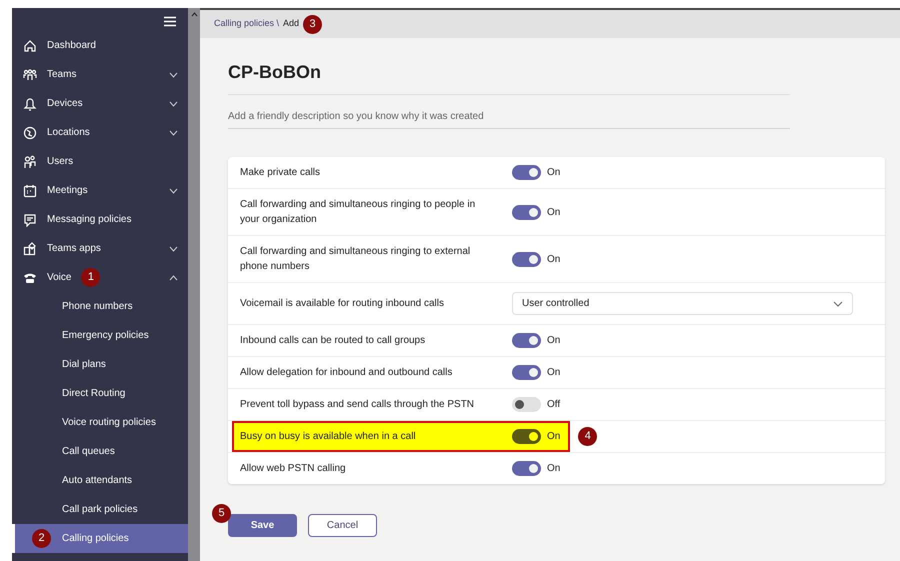  What do you see at coordinates (262, 525) in the screenshot?
I see `save-button: Save` at bounding box center [262, 525].